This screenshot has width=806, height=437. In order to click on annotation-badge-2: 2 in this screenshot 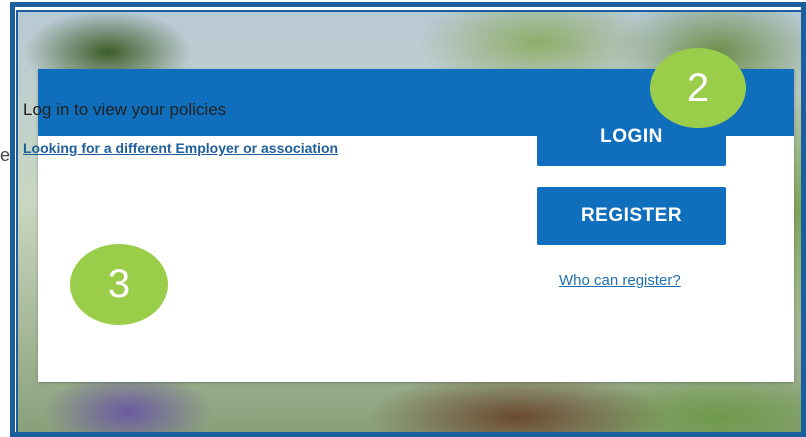, I will do `click(698, 88)`.